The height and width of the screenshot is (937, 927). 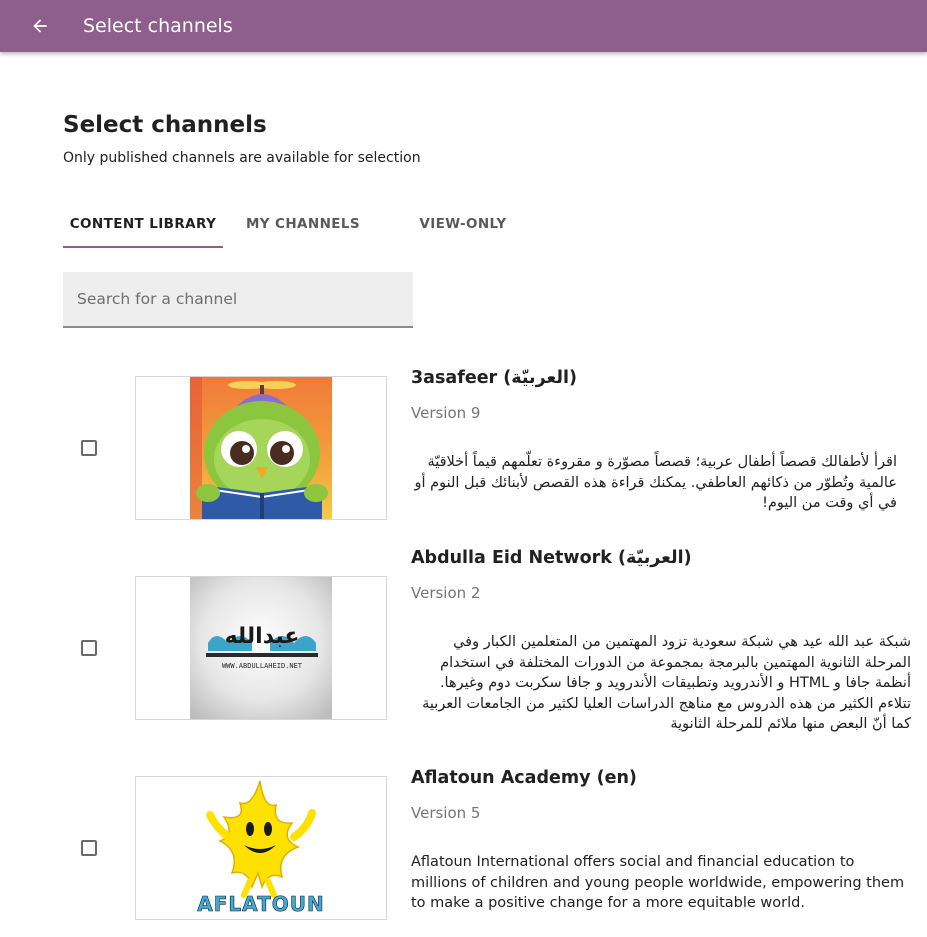 I want to click on channel-checkbox-aflatoun, so click(x=89, y=848).